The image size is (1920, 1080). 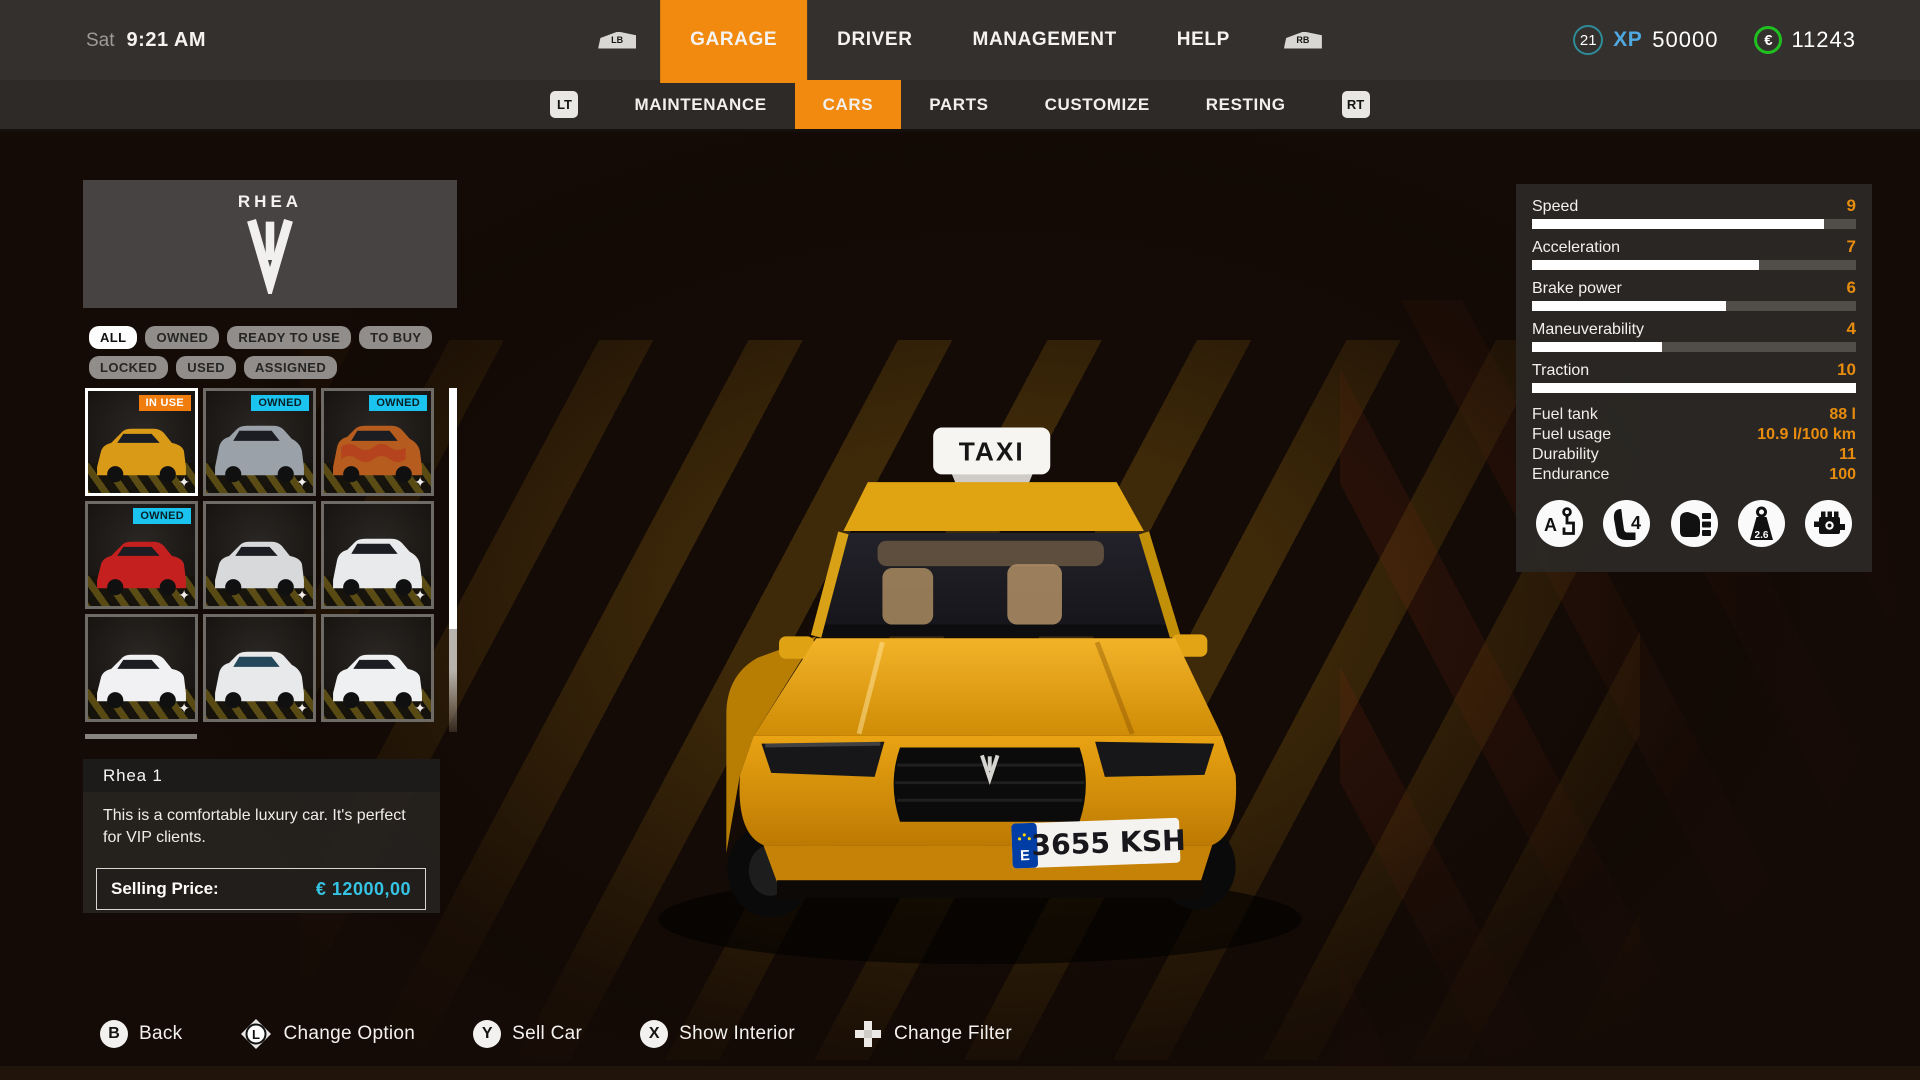 I want to click on tab-garage: GARAGE, so click(x=734, y=41).